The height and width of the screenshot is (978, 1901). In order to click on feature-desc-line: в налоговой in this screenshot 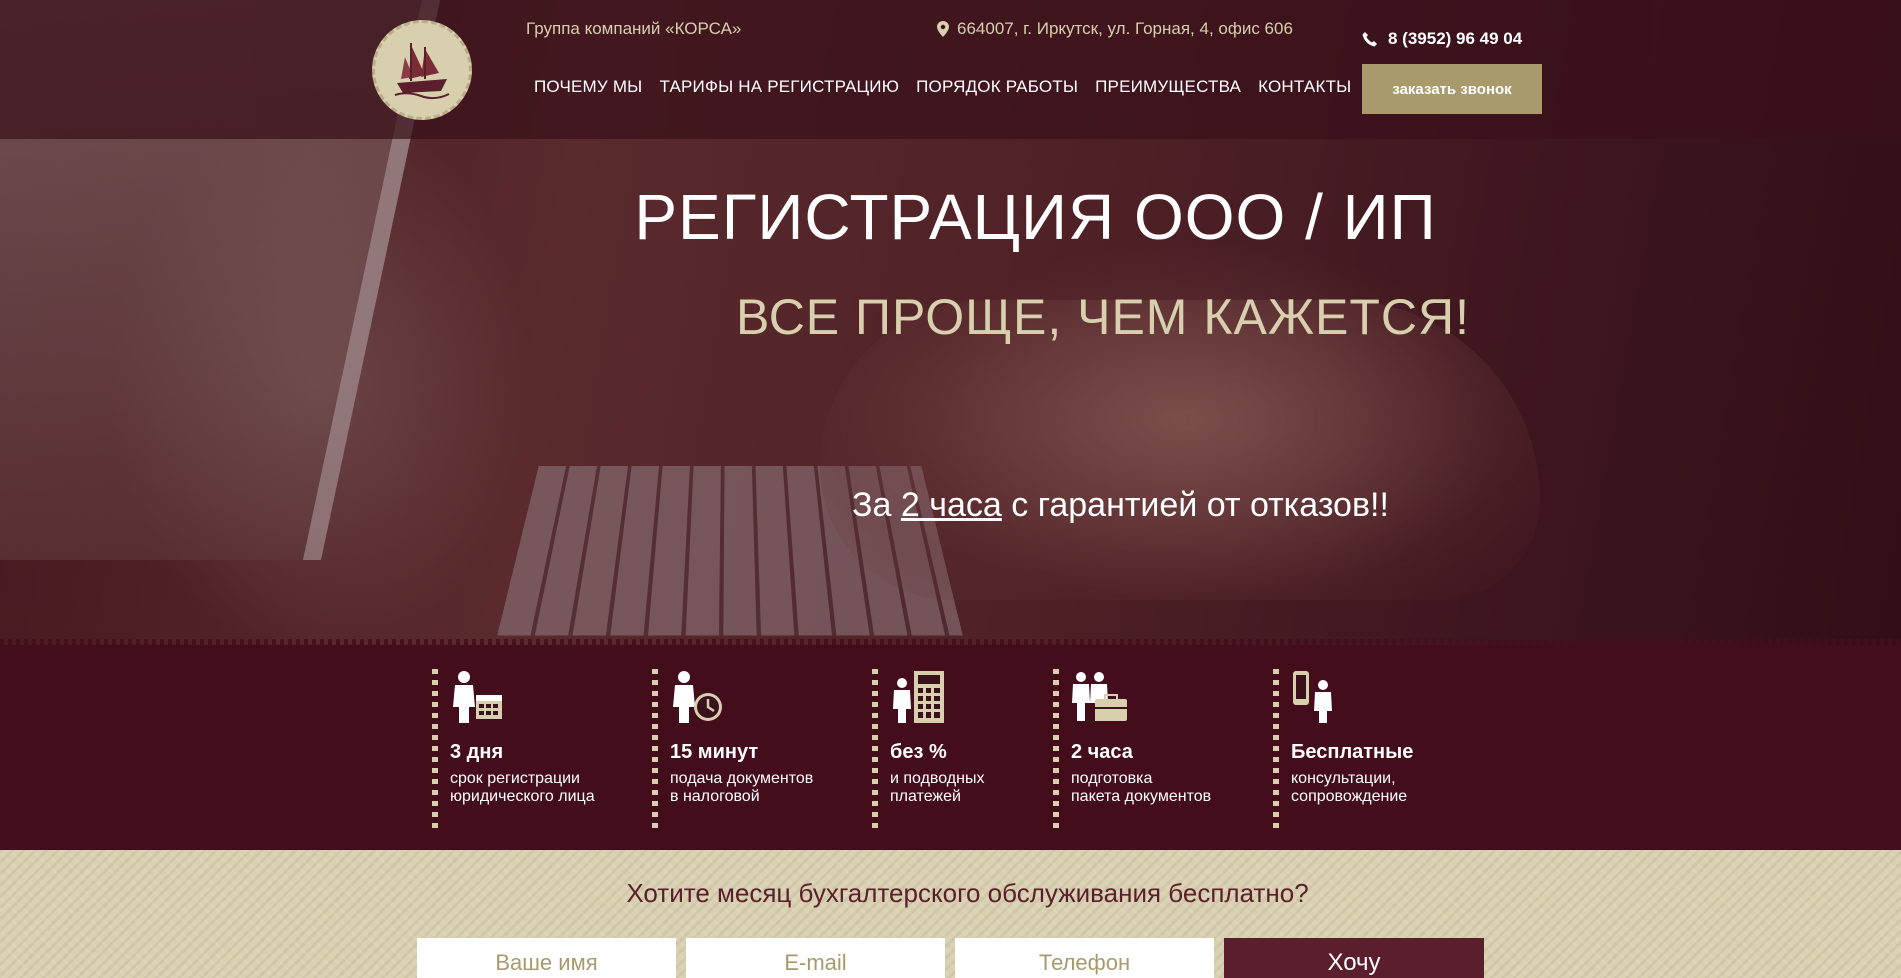, I will do `click(741, 797)`.